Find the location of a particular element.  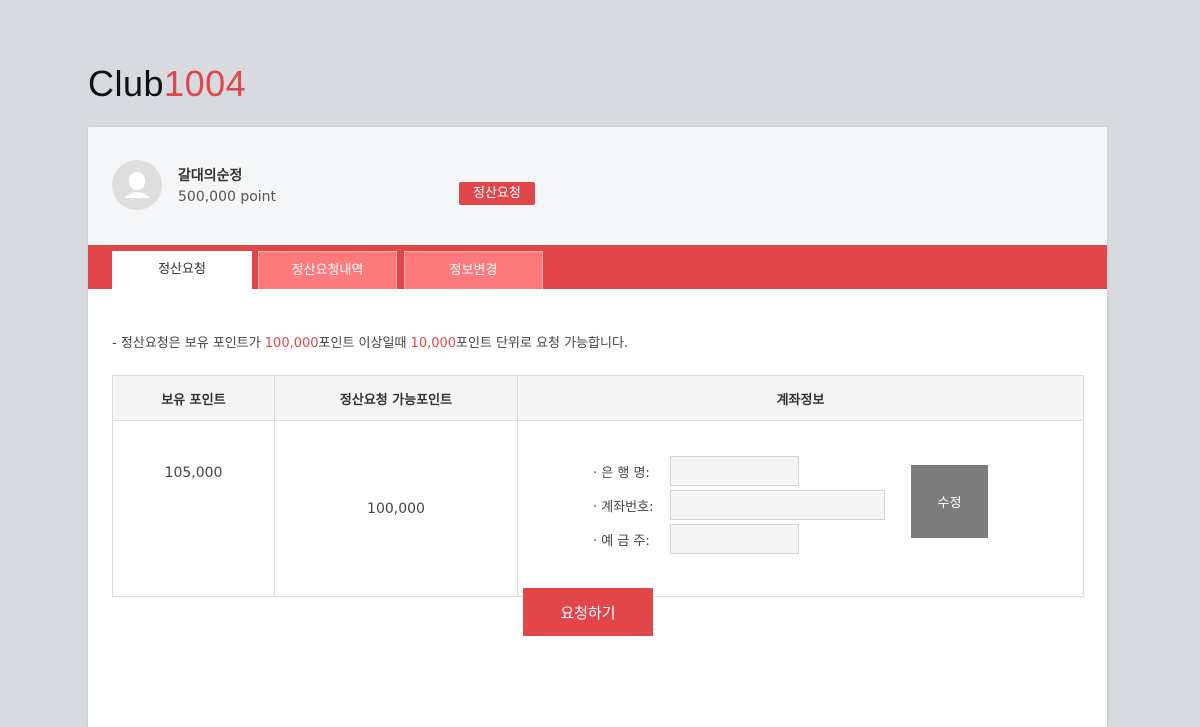

request-button: 요청하기 is located at coordinates (588, 612).